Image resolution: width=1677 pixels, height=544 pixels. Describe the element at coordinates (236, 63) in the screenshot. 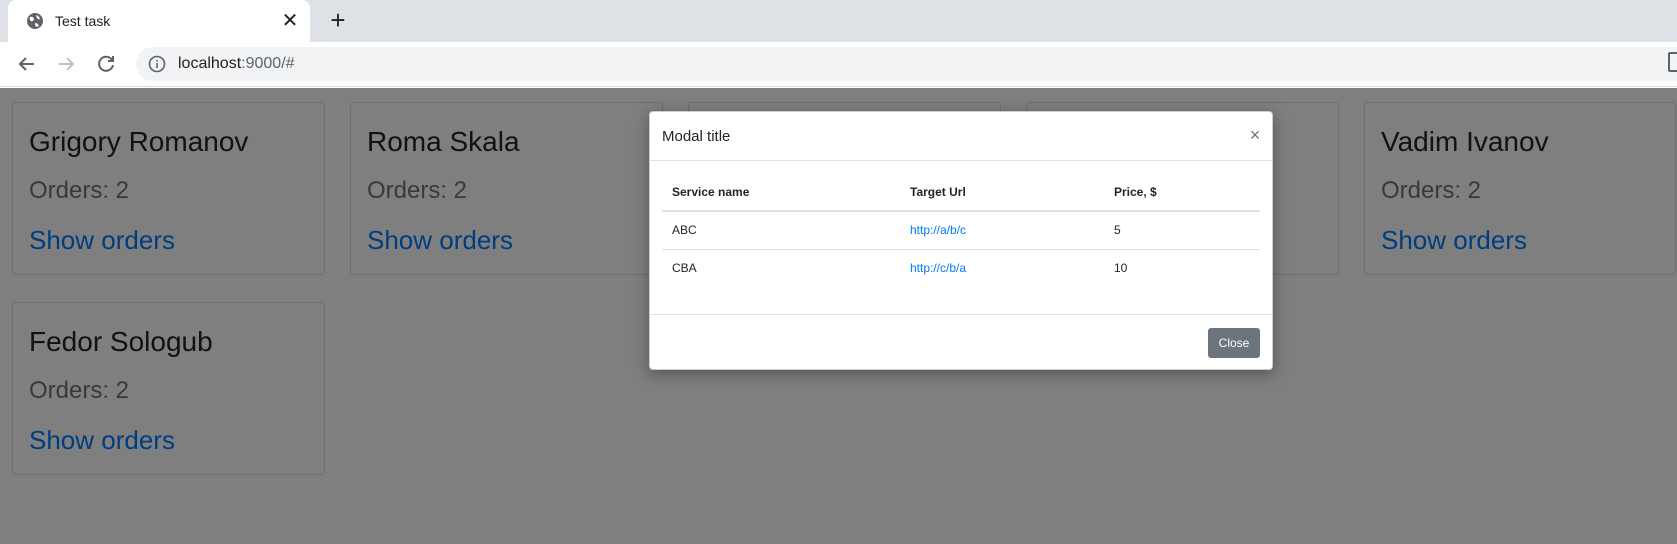

I see `url-text: localhost:9000/#` at that location.